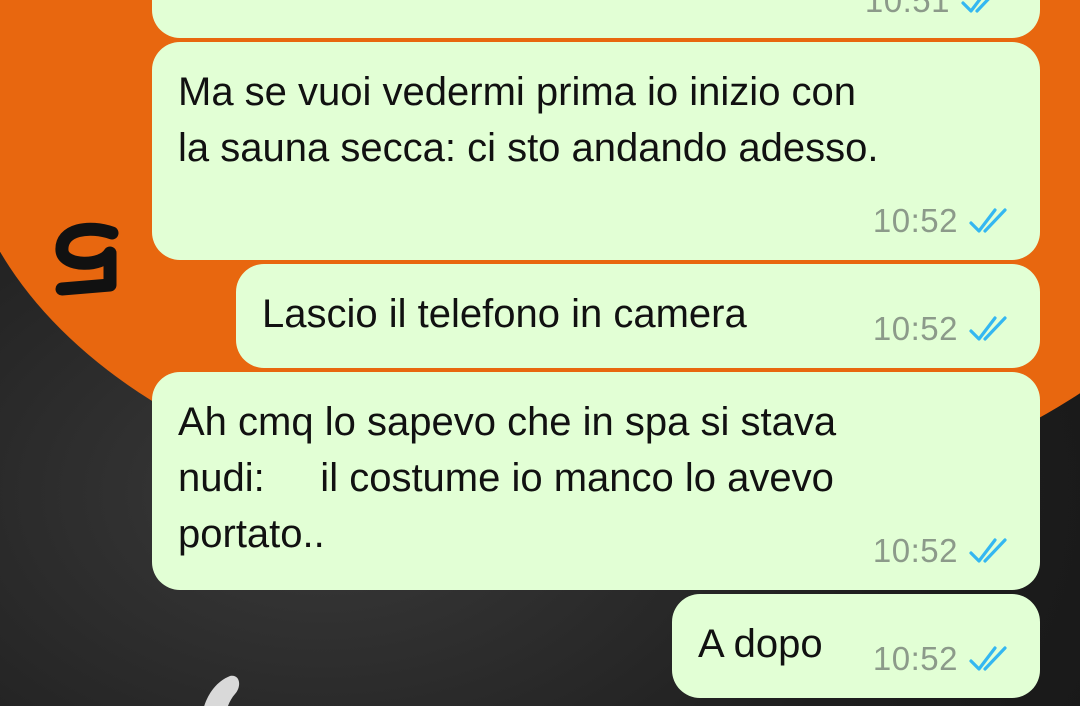  What do you see at coordinates (596, 19) in the screenshot?
I see `message-bubble-outgoing: 10:51` at bounding box center [596, 19].